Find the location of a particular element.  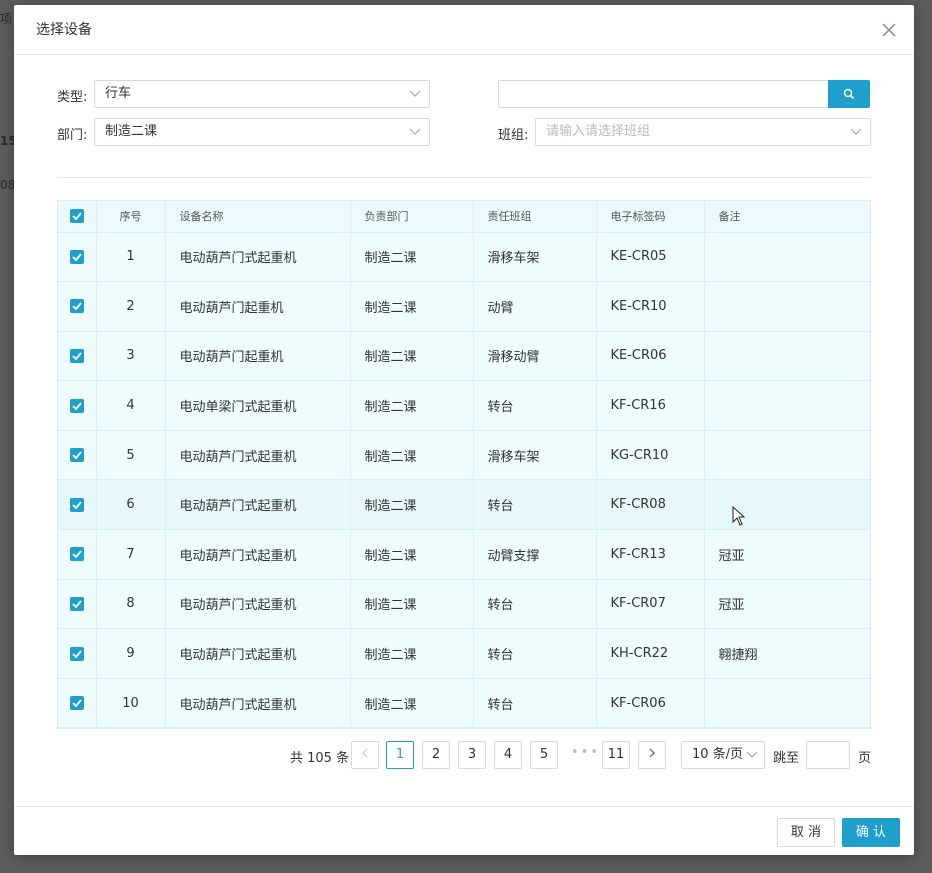

next-page-button is located at coordinates (652, 755).